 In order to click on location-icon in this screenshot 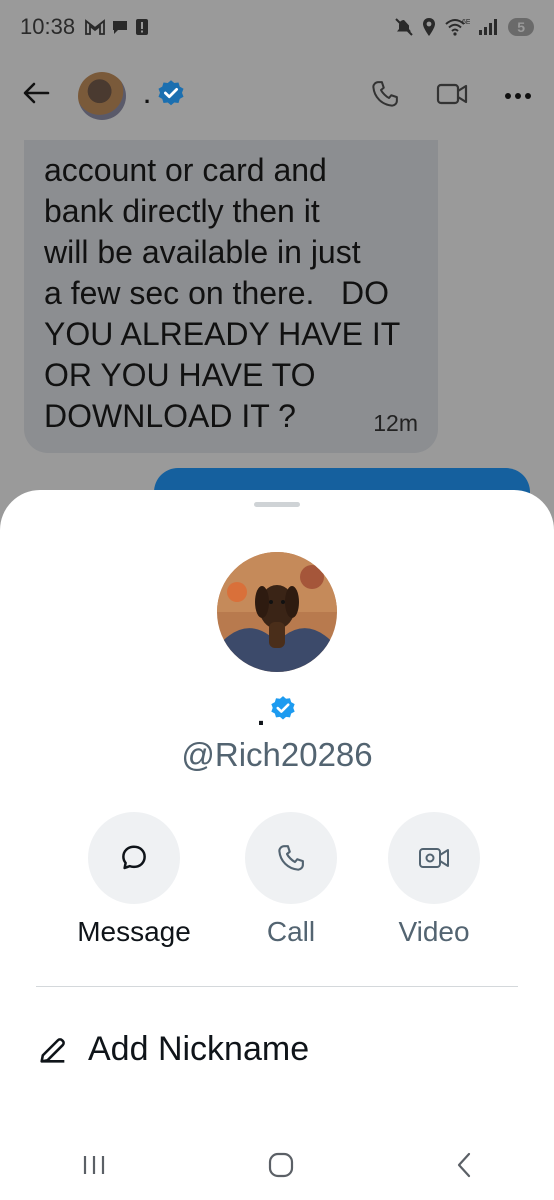, I will do `click(429, 27)`.